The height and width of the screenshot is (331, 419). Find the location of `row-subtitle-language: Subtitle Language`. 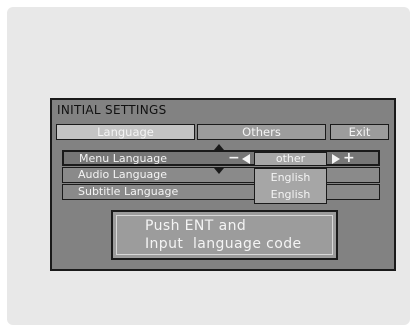

row-subtitle-language: Subtitle Language is located at coordinates (221, 192).